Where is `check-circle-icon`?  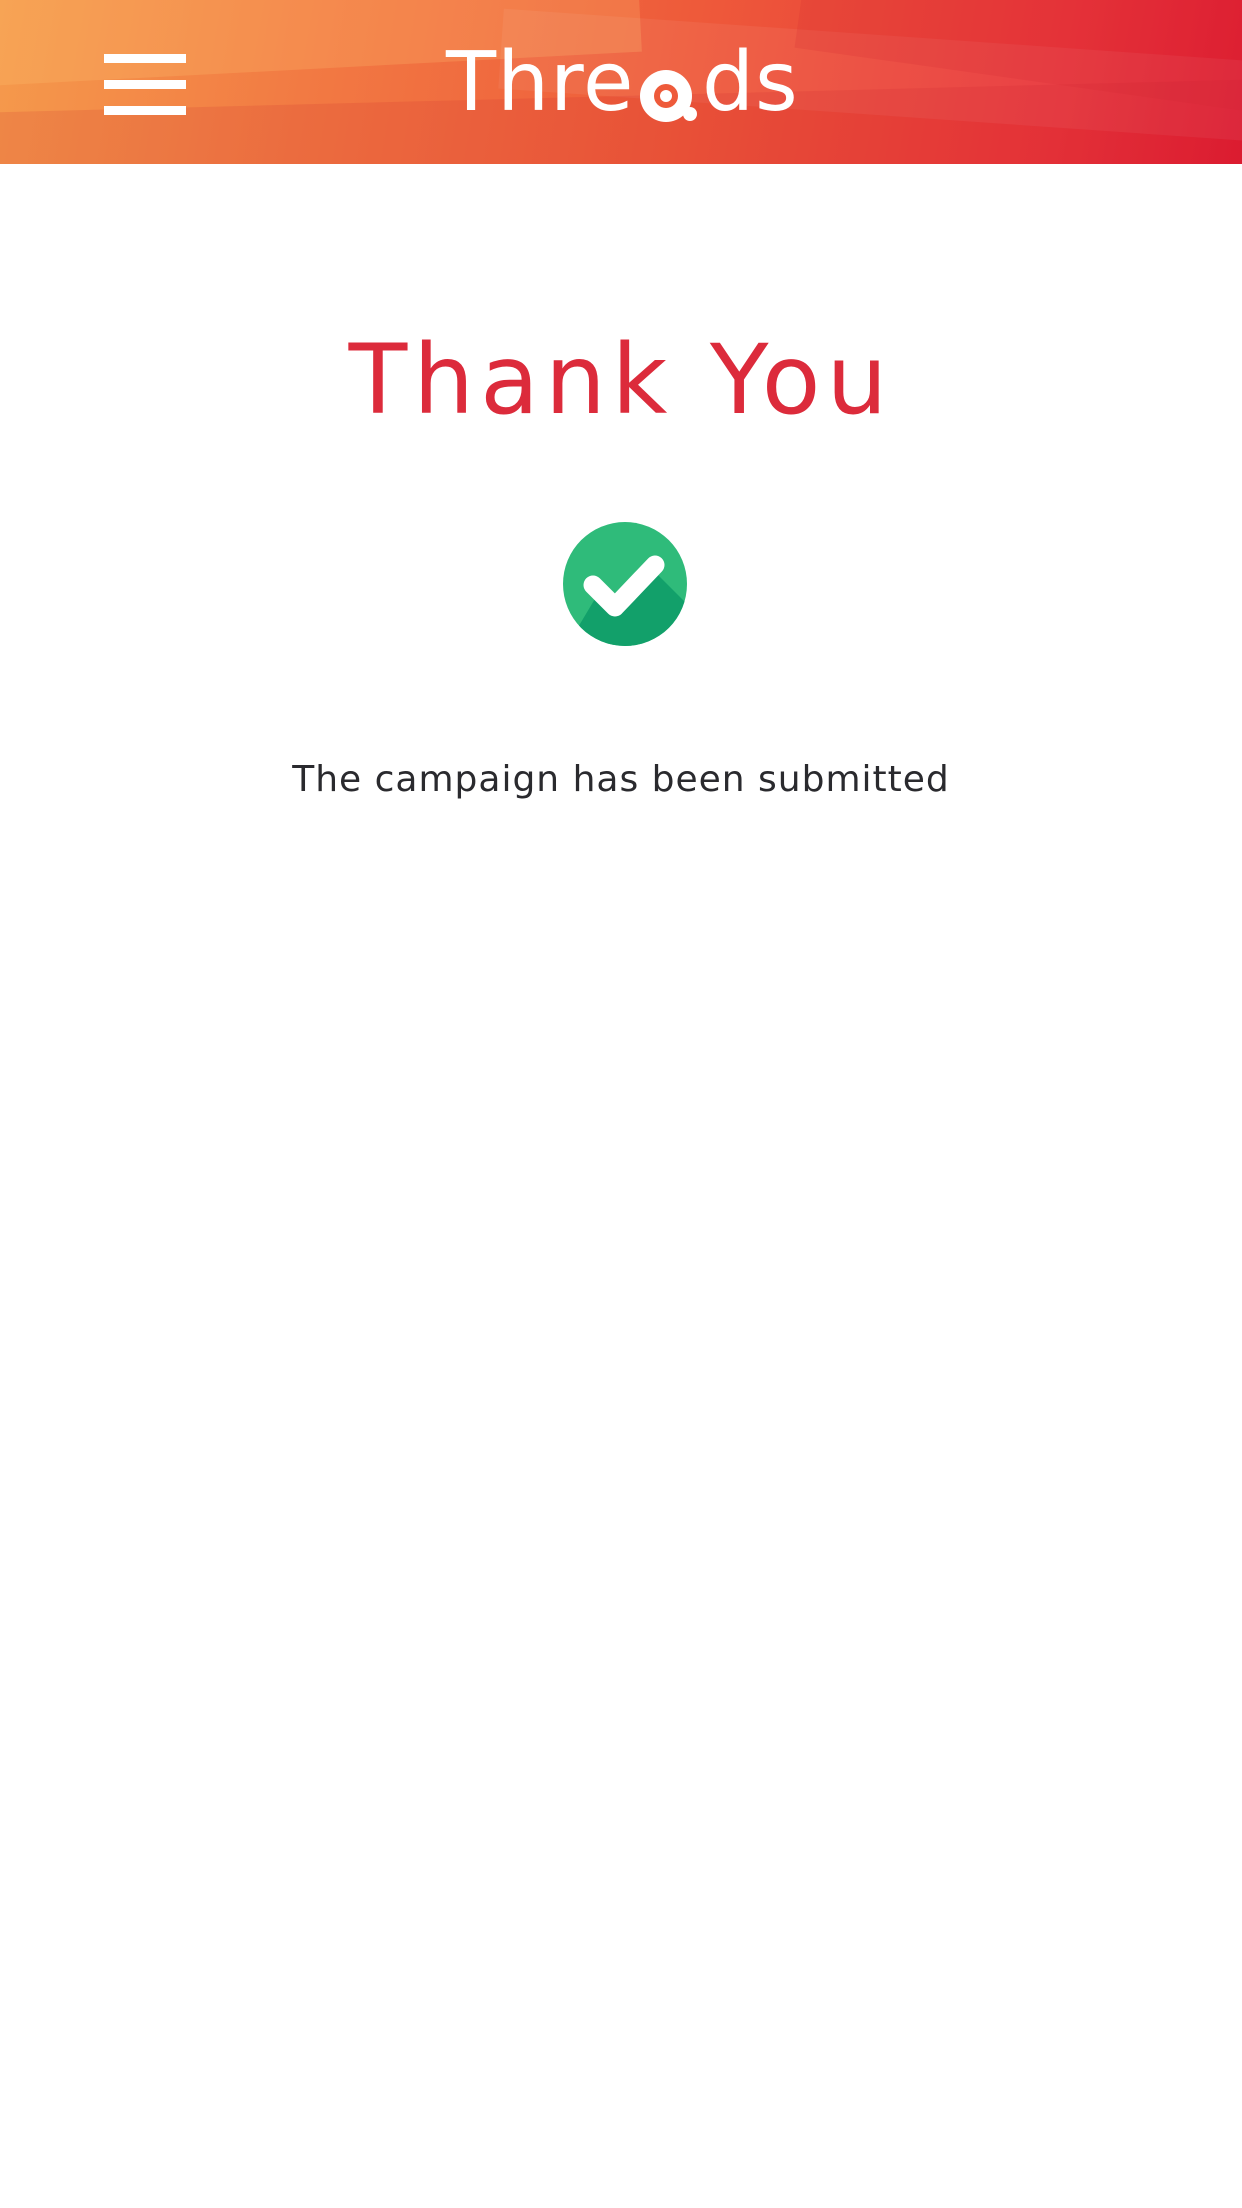
check-circle-icon is located at coordinates (625, 584).